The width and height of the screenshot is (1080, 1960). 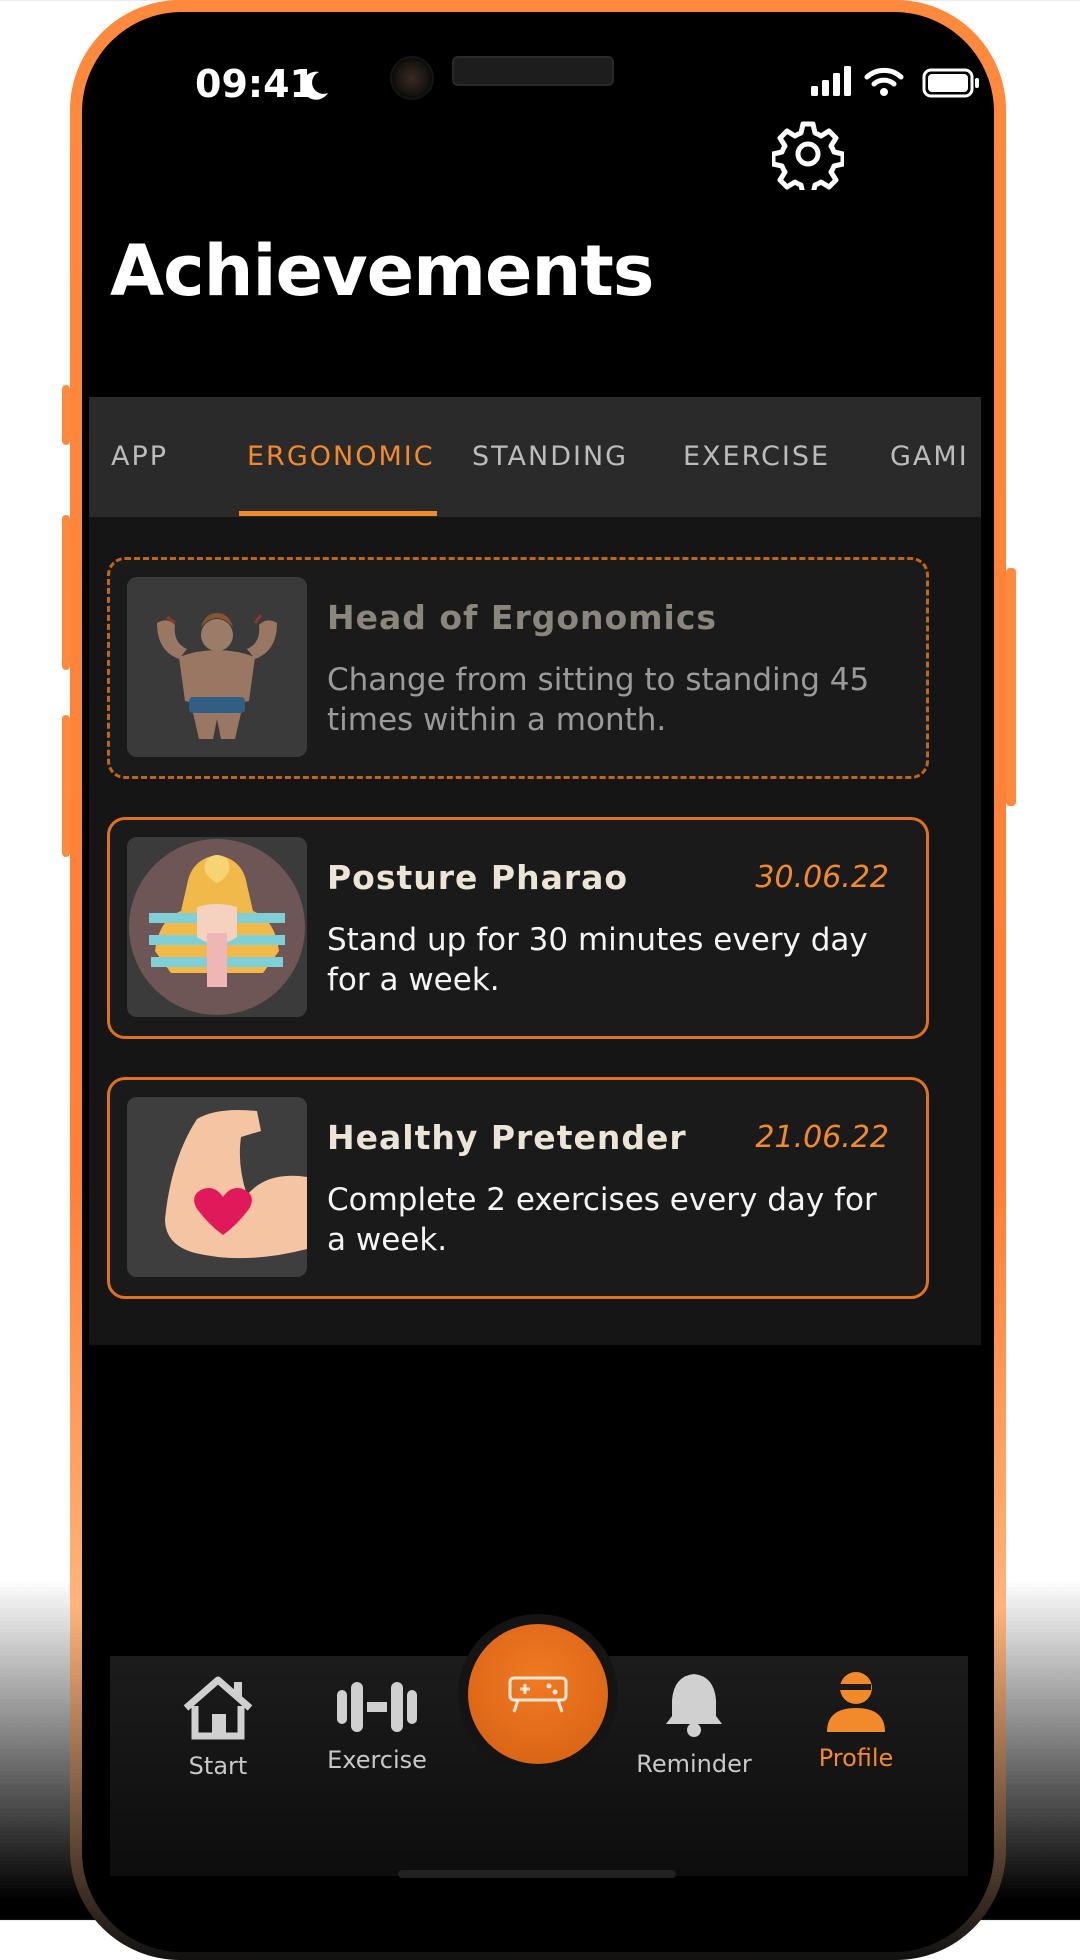 I want to click on game-button, so click(x=538, y=1694).